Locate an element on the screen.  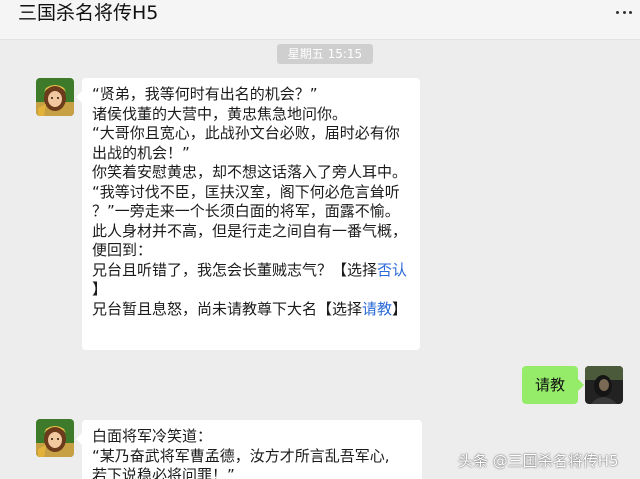
story-line: 你笑着安慰黄忠，却不想这话落入了旁人耳中。 is located at coordinates (250, 172).